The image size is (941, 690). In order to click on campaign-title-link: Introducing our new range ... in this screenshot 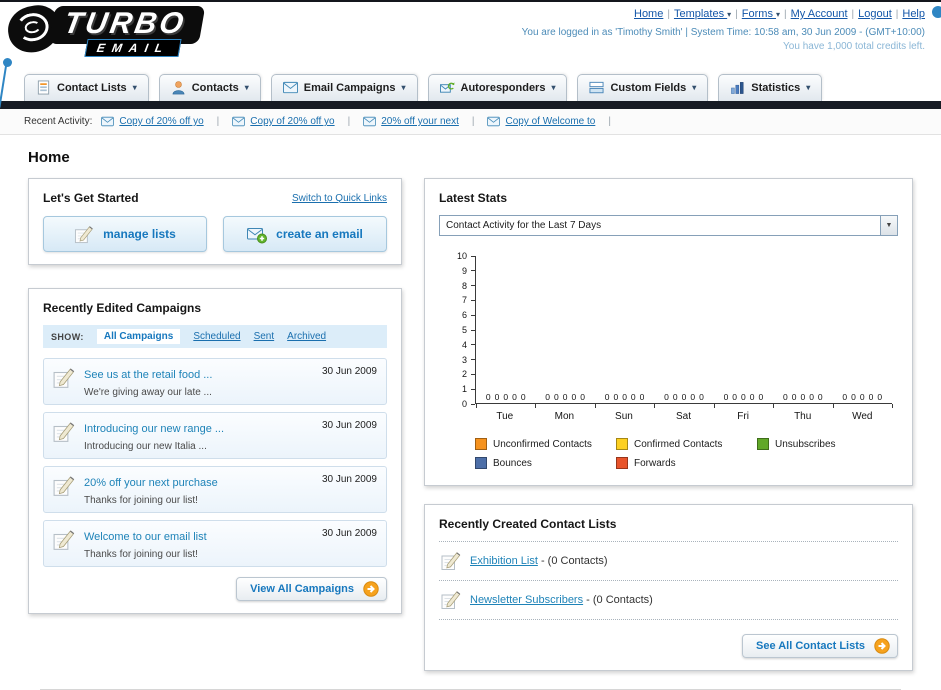, I will do `click(154, 429)`.